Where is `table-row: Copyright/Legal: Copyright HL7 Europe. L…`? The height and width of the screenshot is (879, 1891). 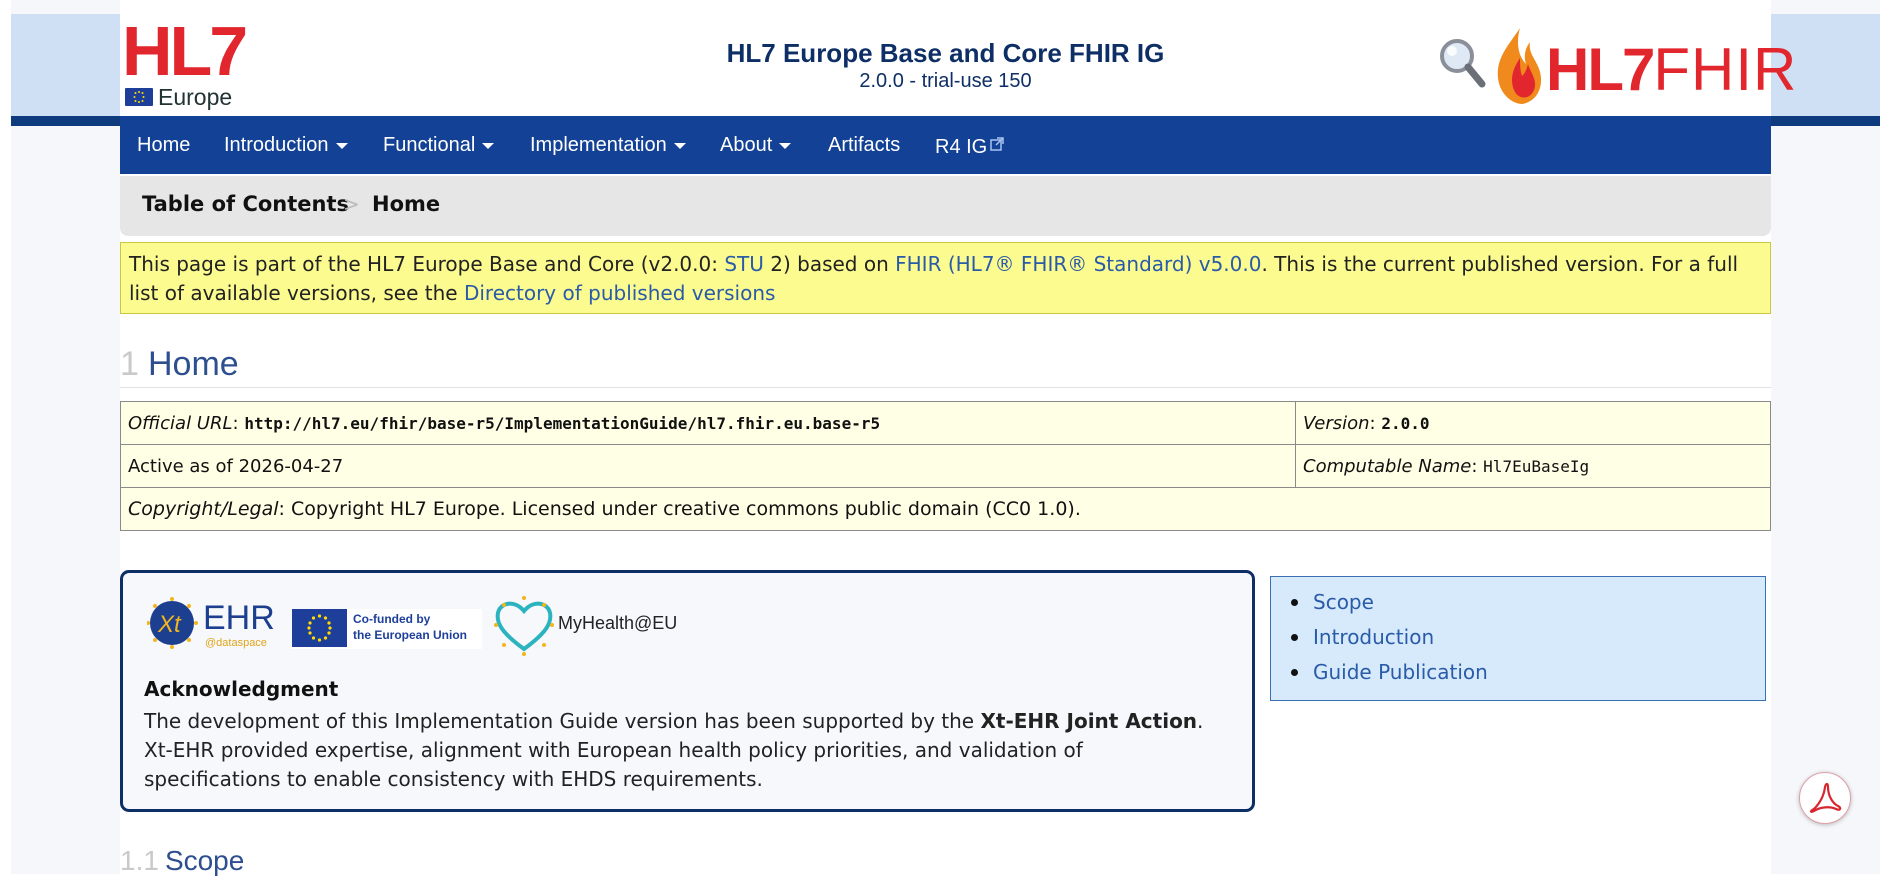
table-row: Copyright/Legal: Copyright HL7 Europe. L… is located at coordinates (945, 509).